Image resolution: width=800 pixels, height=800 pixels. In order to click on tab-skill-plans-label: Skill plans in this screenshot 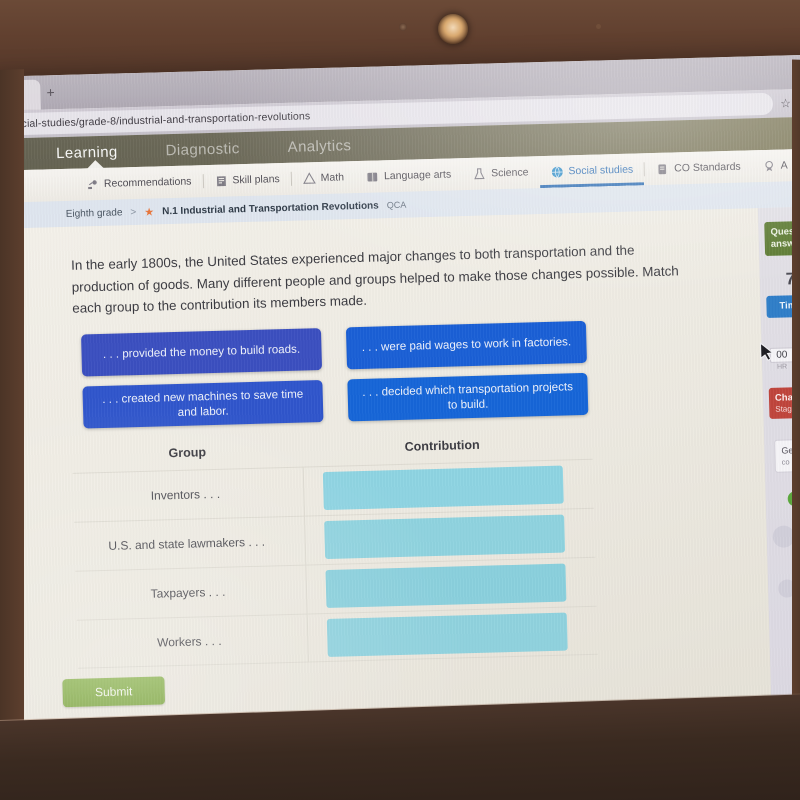, I will do `click(256, 180)`.